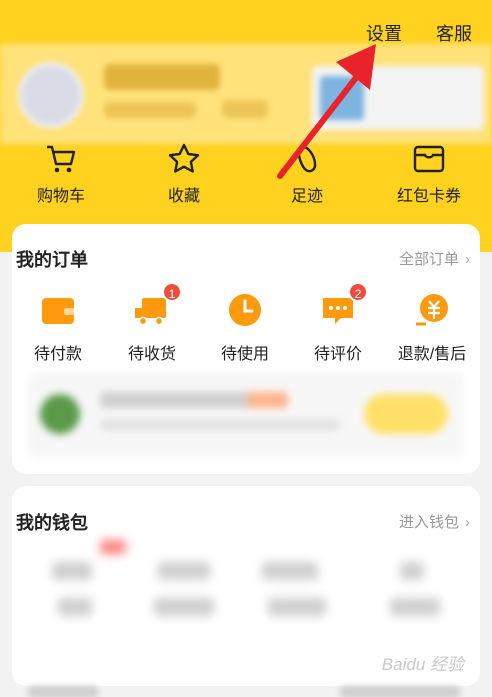  What do you see at coordinates (172, 292) in the screenshot?
I see `receipt-badge: 1` at bounding box center [172, 292].